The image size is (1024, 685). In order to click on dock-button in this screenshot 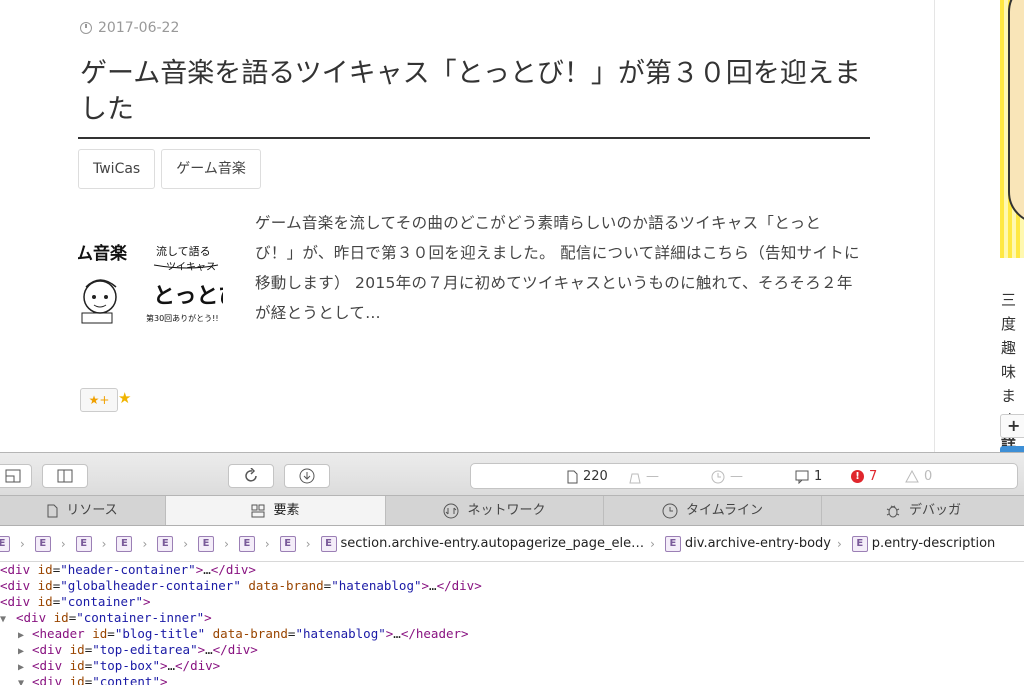, I will do `click(16, 476)`.